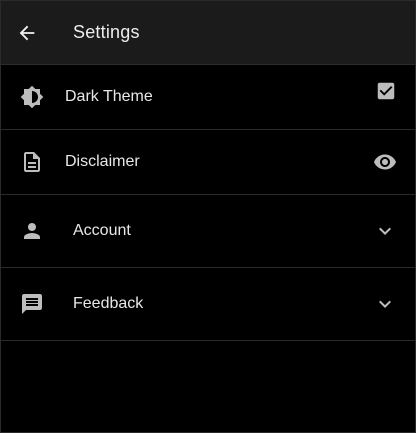 This screenshot has height=433, width=416. I want to click on setting-label: Account, so click(102, 230).